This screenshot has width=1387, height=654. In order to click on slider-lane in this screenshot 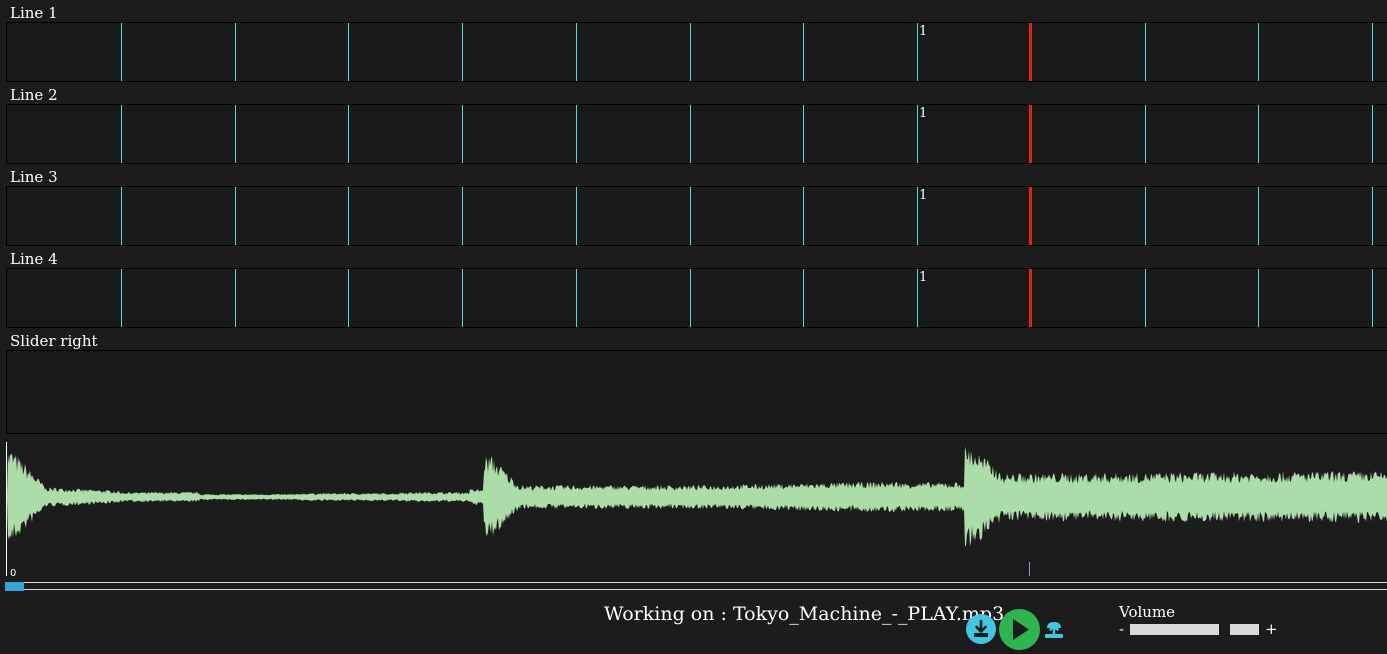, I will do `click(696, 392)`.